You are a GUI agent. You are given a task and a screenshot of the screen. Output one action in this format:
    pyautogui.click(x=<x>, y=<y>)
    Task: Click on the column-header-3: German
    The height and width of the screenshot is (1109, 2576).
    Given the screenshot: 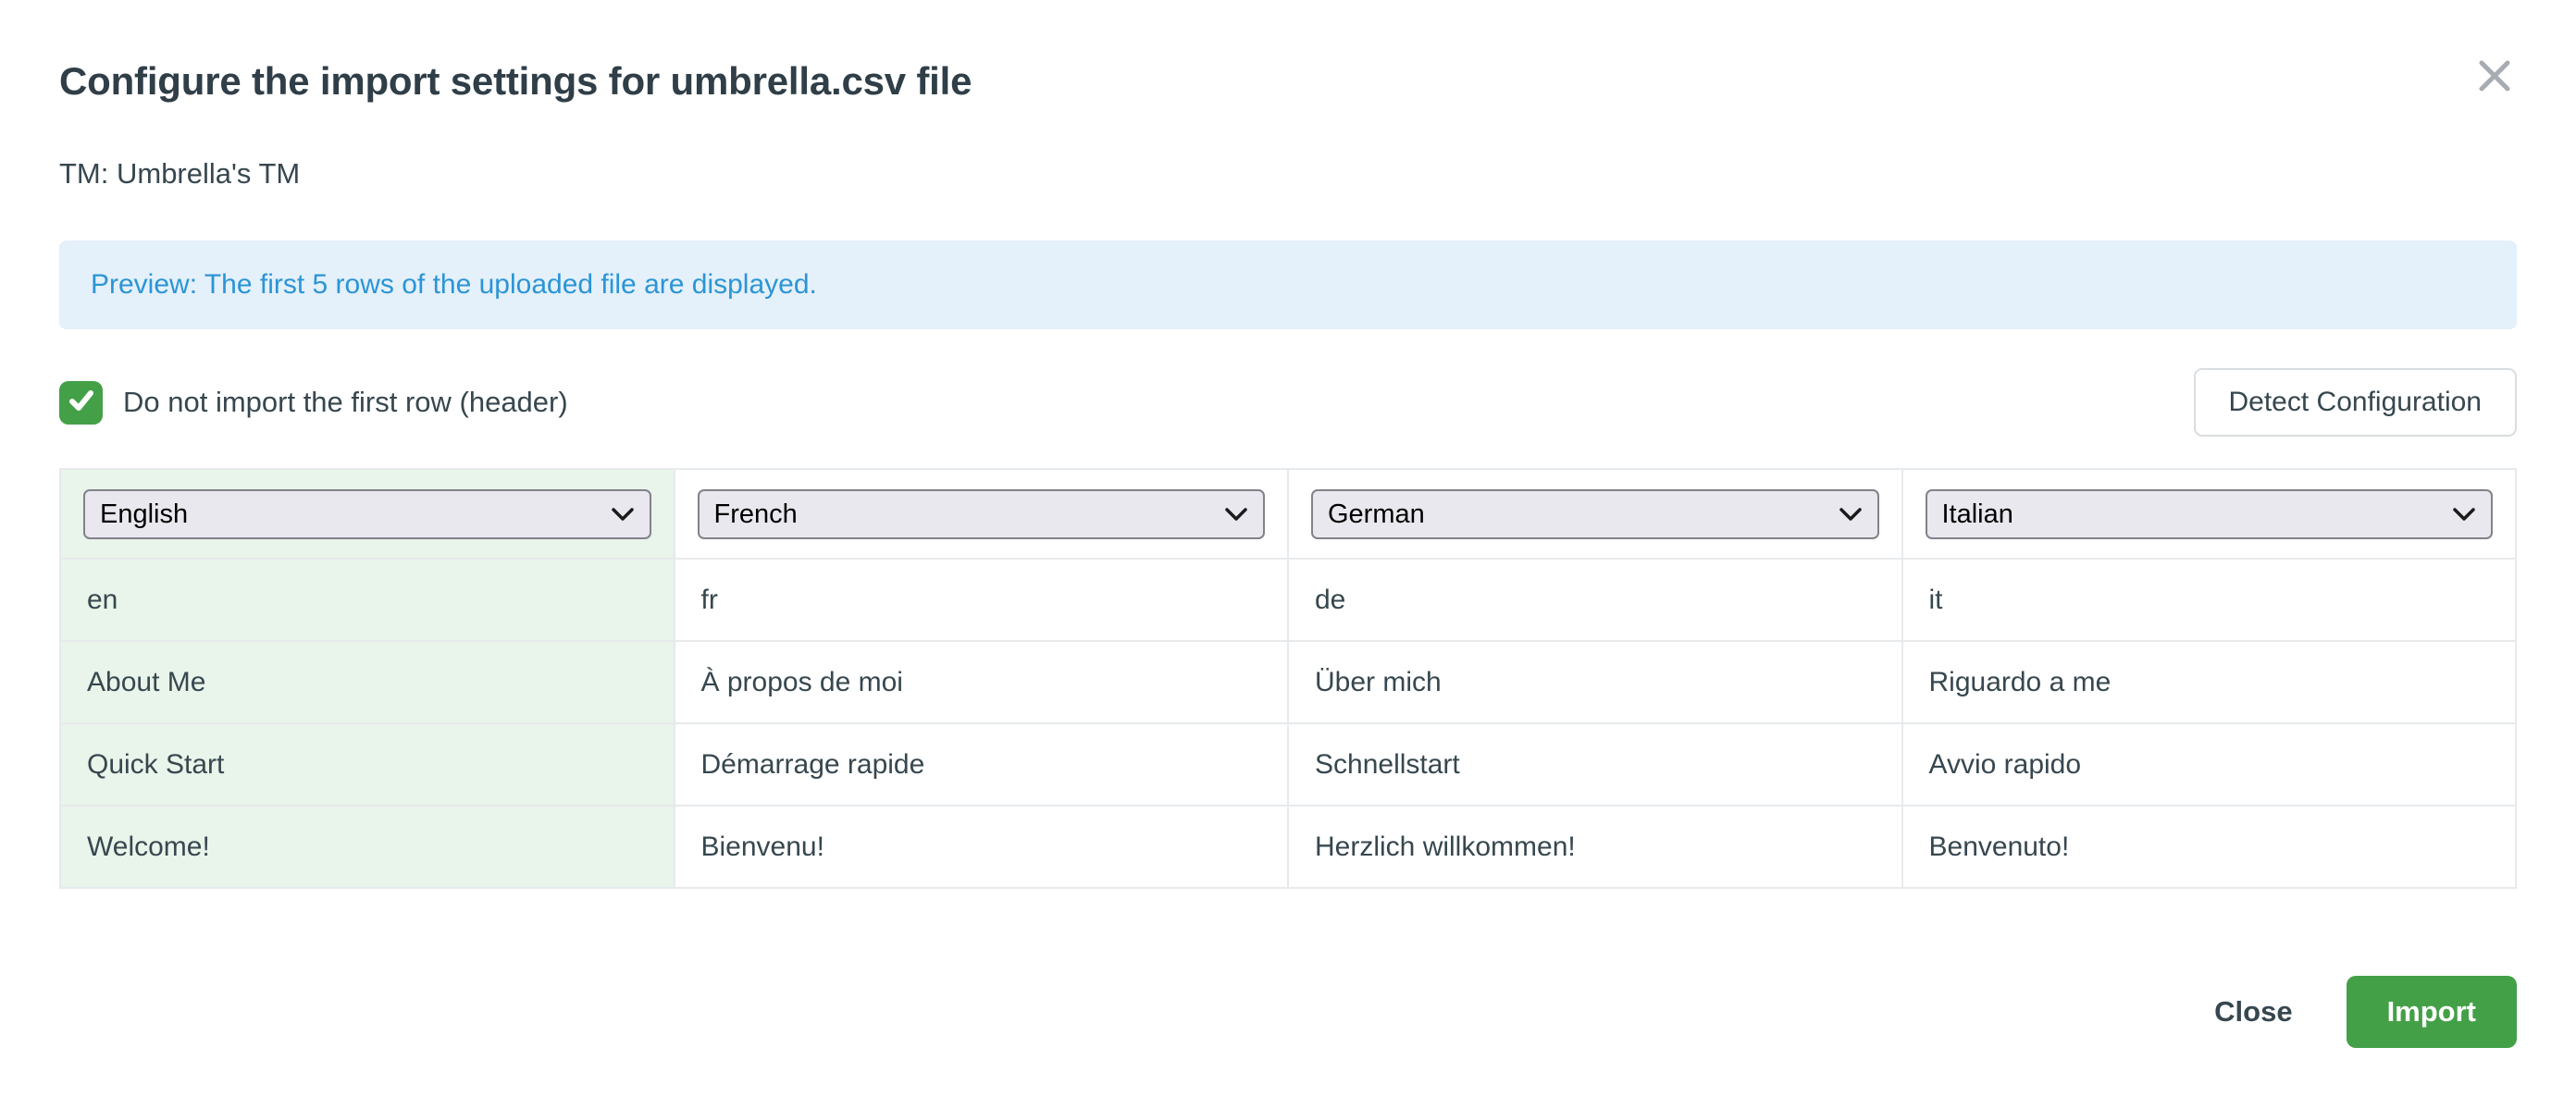 What is the action you would take?
    pyautogui.click(x=1595, y=514)
    